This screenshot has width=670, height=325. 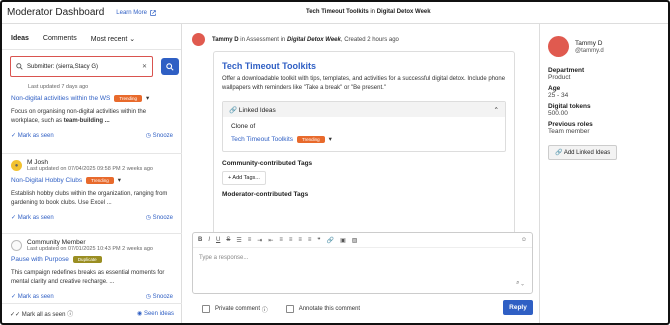 What do you see at coordinates (300, 240) in the screenshot?
I see `align-right-icon: ≡` at bounding box center [300, 240].